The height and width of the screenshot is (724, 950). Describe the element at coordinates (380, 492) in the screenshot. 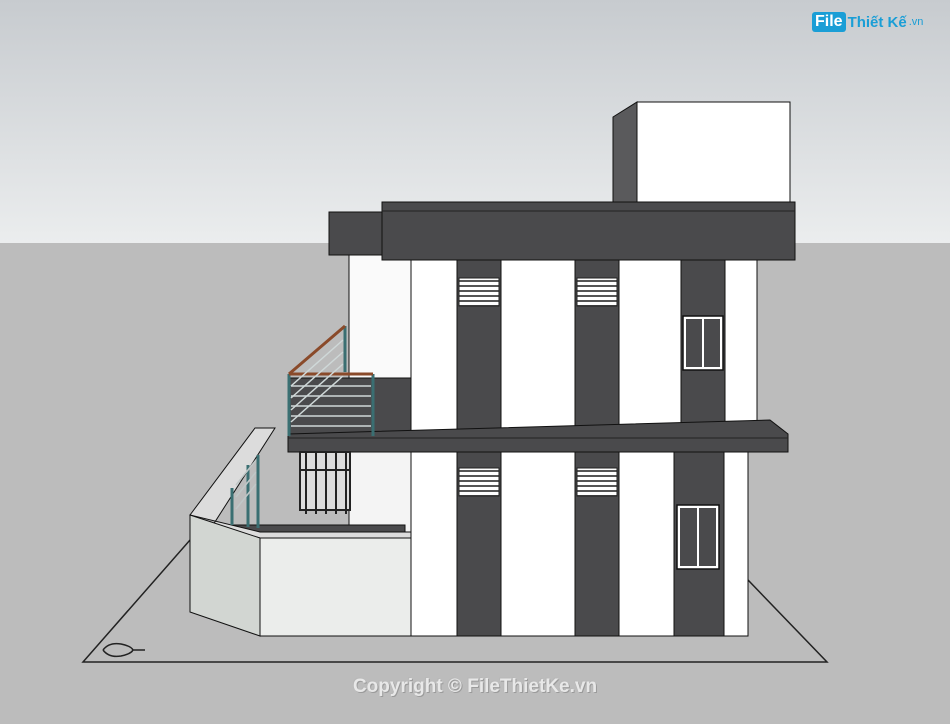

I see `lower-side-wall` at that location.